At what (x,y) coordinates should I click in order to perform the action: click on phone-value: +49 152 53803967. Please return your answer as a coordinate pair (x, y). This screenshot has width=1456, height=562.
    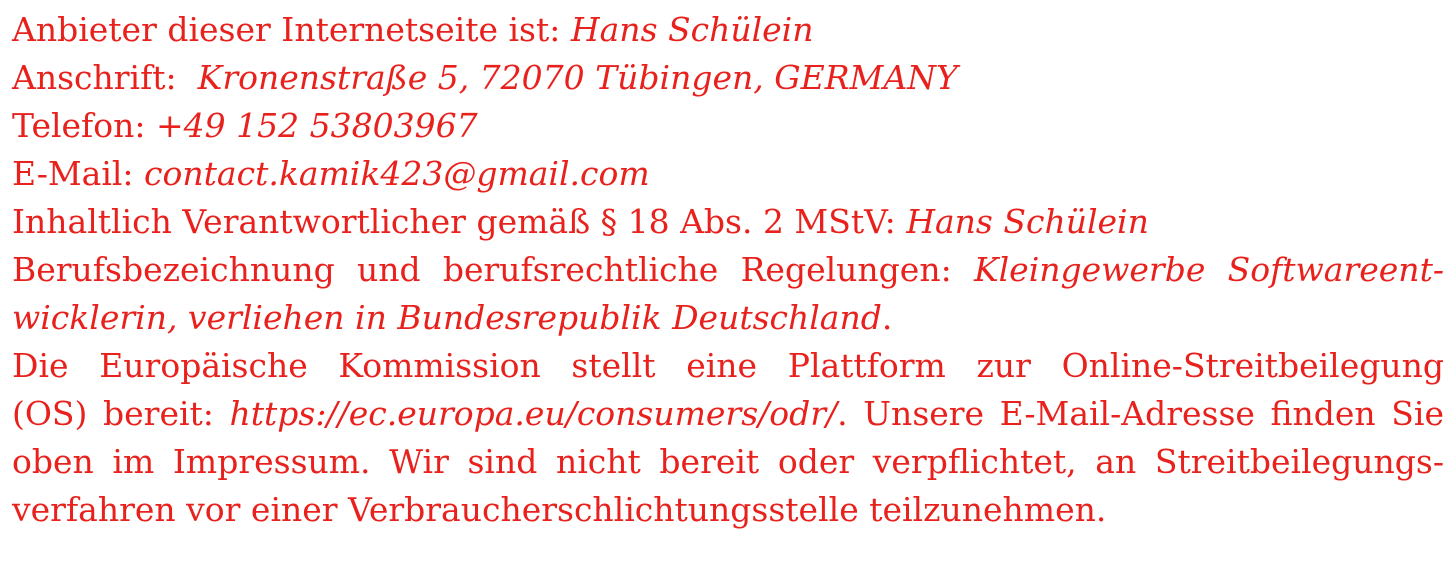
    Looking at the image, I should click on (317, 125).